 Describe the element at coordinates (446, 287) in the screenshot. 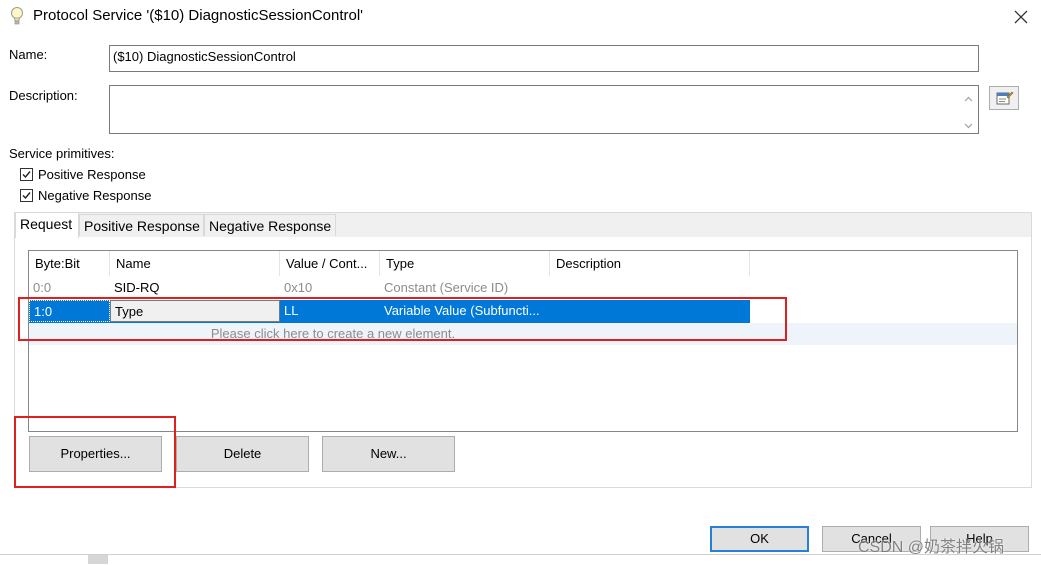

I see `cell-type: Constant (Service ID)` at that location.